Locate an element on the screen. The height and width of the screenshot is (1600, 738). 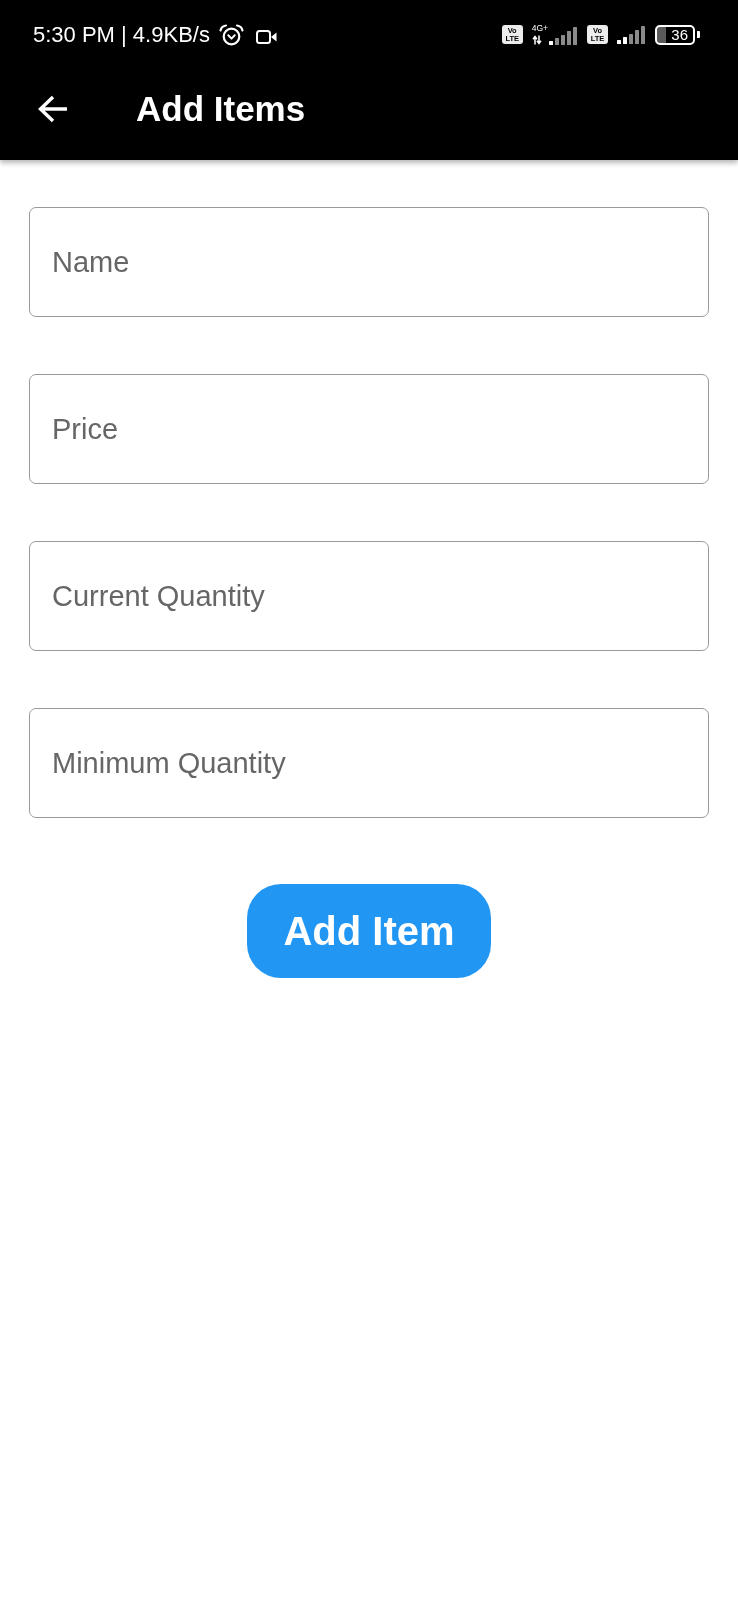
input-field: Minimum Quantity is located at coordinates (369, 763).